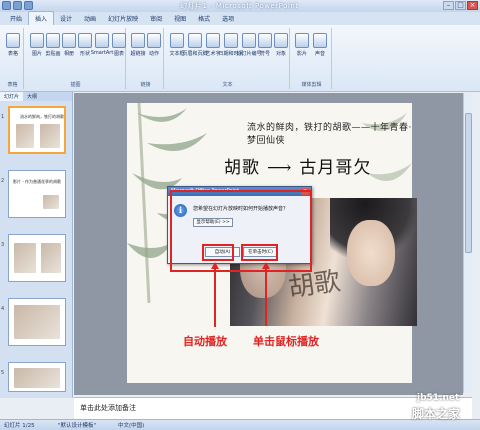  I want to click on tab-review: 审阅, so click(156, 18).